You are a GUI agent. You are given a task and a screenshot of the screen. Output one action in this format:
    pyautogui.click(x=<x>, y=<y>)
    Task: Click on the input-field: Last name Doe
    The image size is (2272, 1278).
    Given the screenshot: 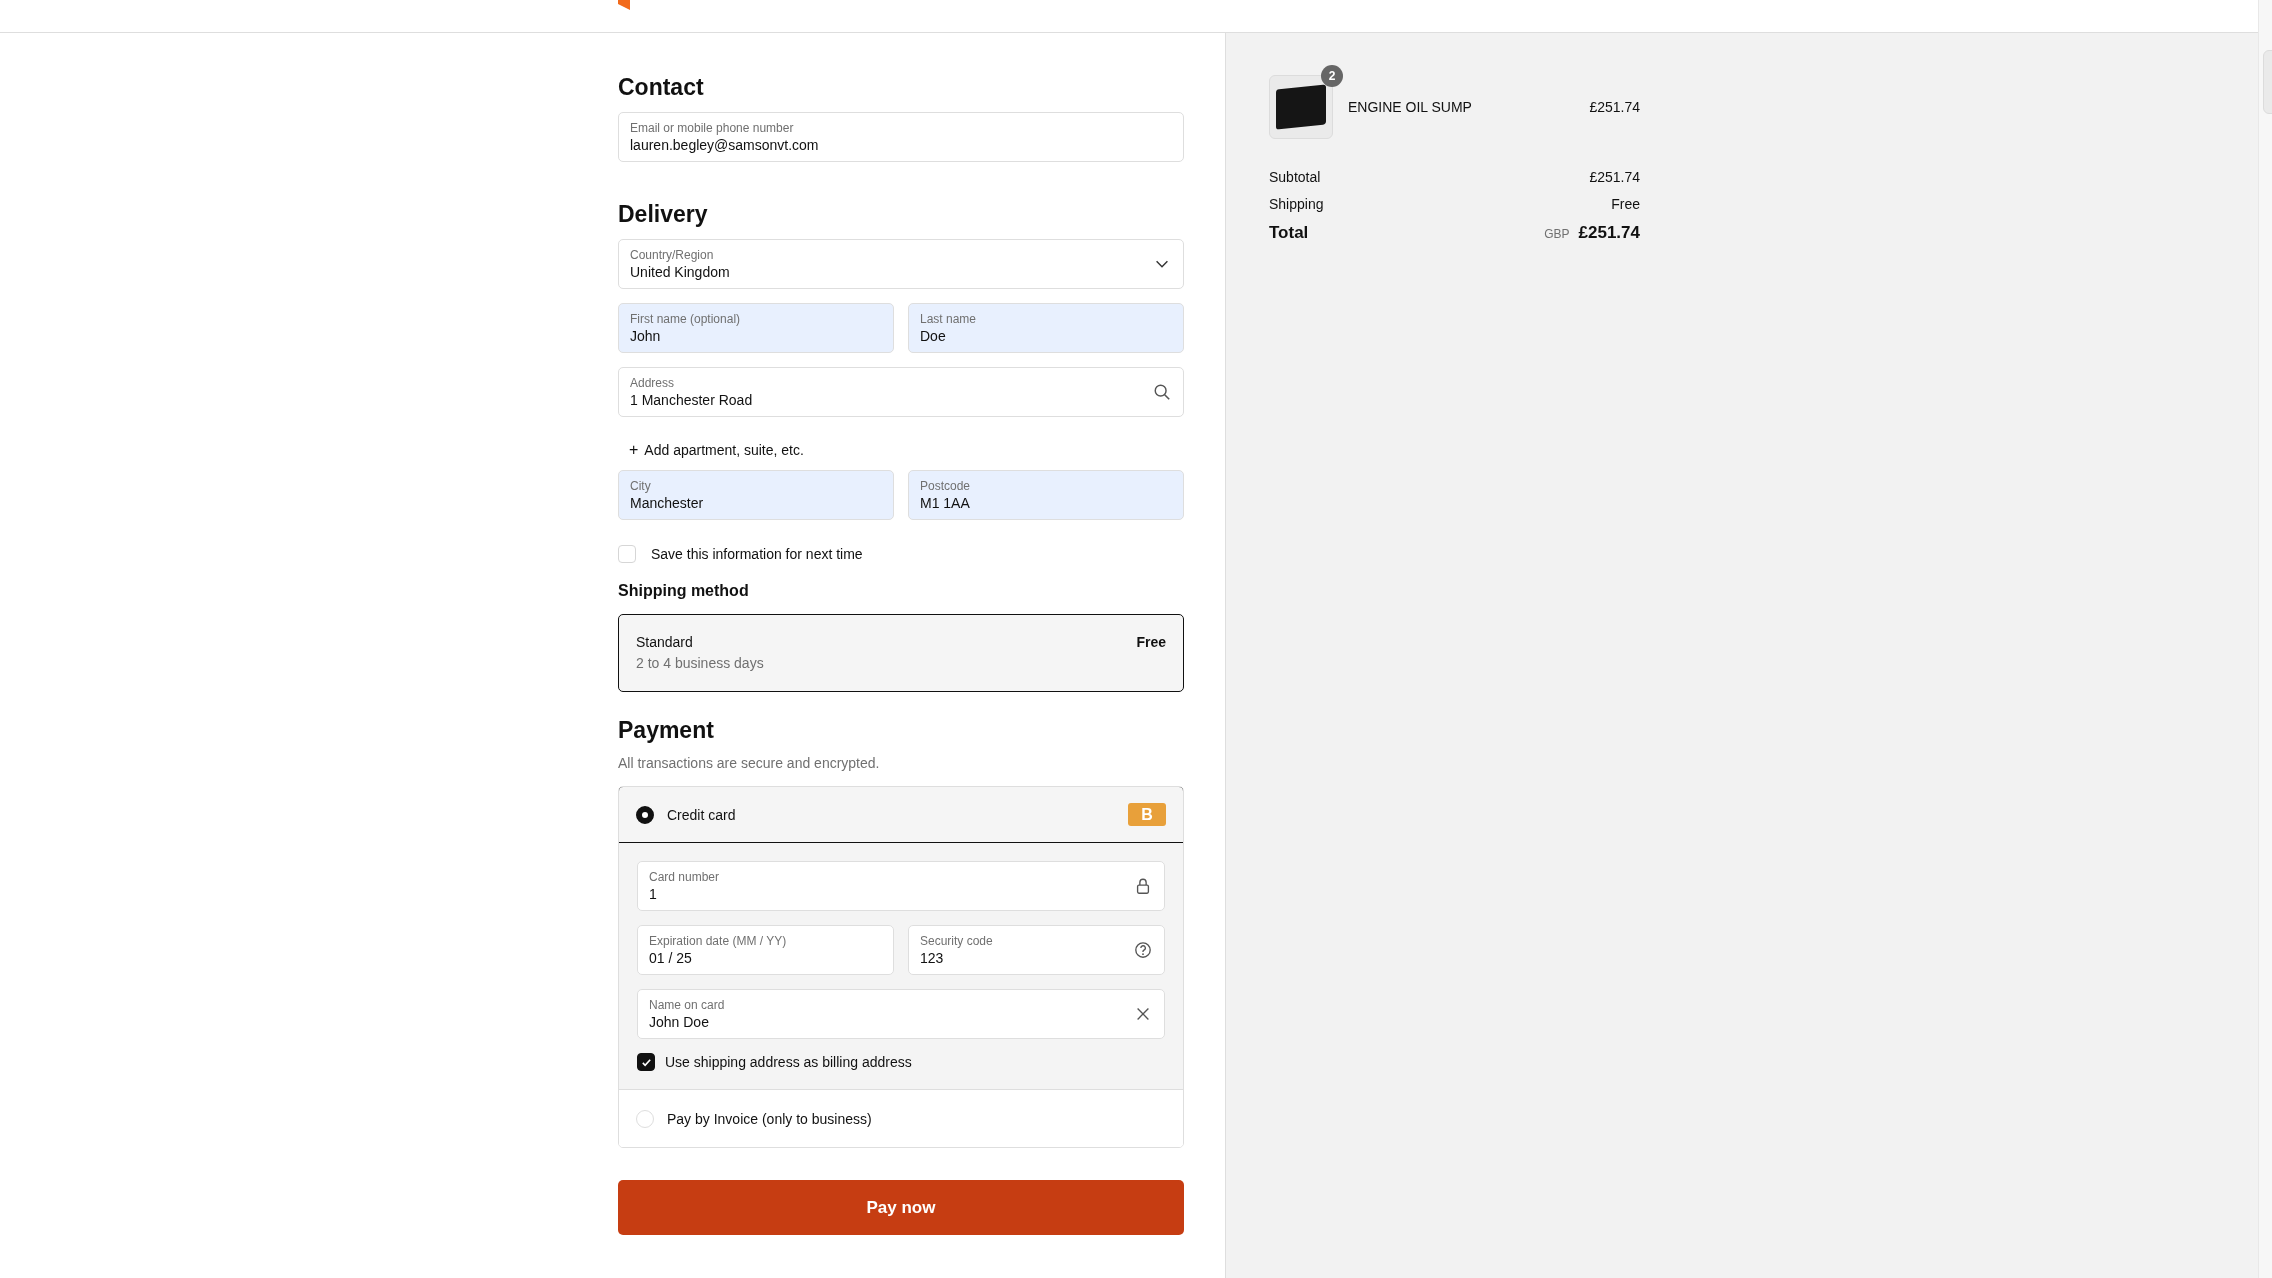 What is the action you would take?
    pyautogui.click(x=1046, y=328)
    